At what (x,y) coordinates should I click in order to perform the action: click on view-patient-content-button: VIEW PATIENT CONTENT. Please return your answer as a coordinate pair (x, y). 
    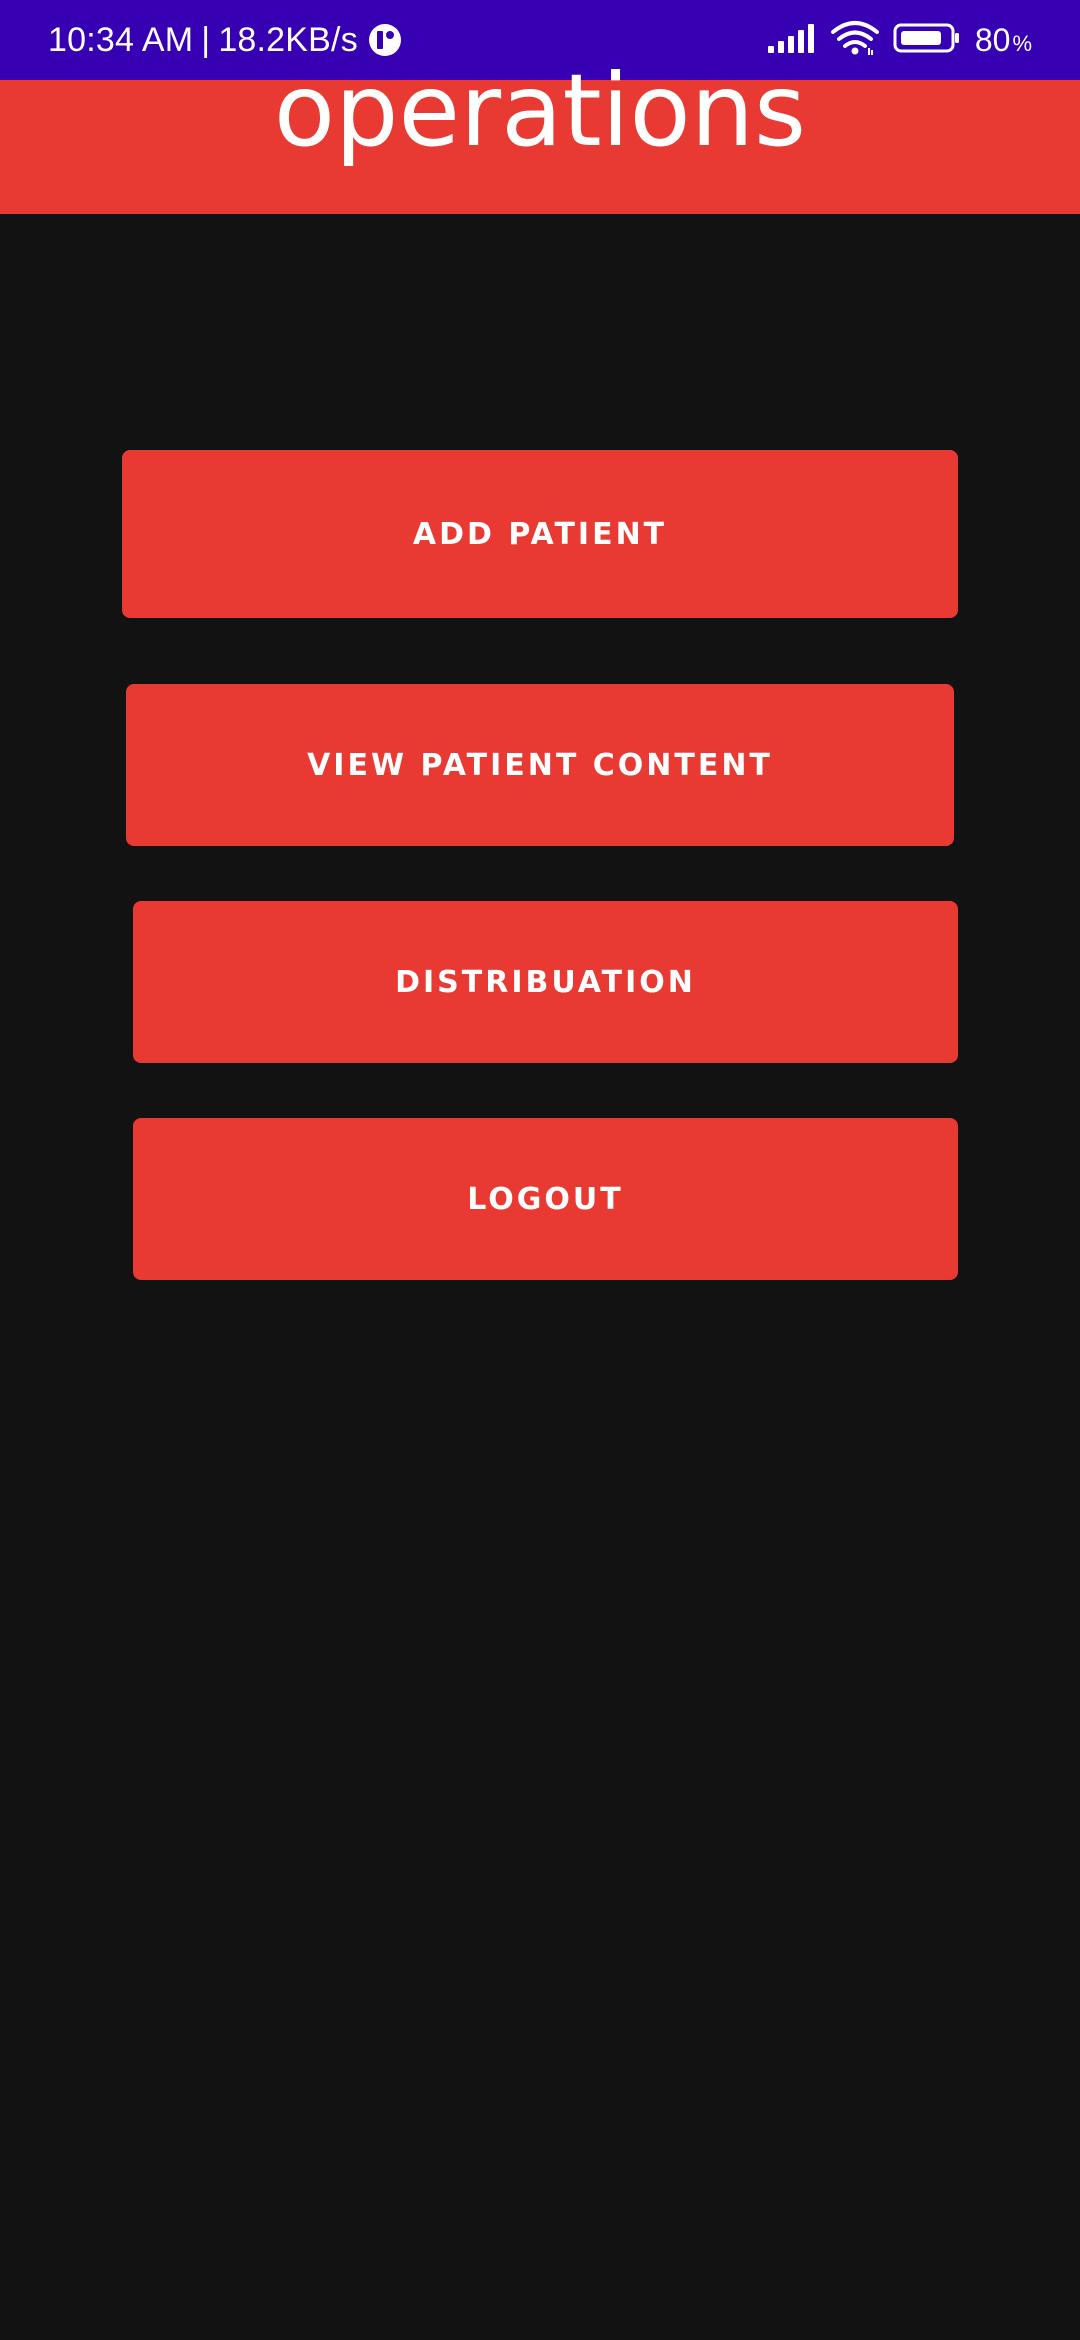
    Looking at the image, I should click on (540, 765).